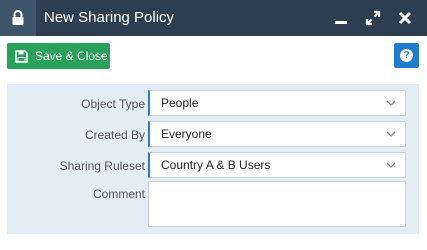 The width and height of the screenshot is (427, 250). Describe the element at coordinates (277, 204) in the screenshot. I see `comment-field` at that location.